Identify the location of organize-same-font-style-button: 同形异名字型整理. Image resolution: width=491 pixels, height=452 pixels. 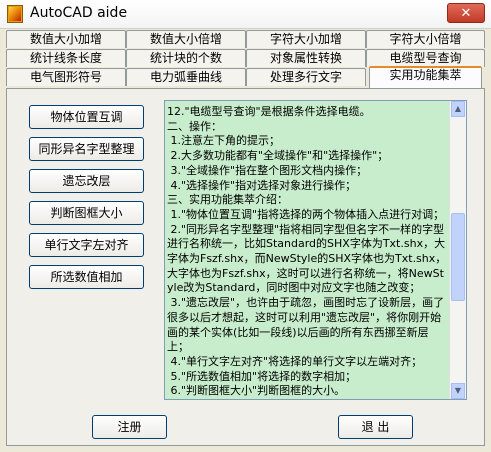
(86, 149).